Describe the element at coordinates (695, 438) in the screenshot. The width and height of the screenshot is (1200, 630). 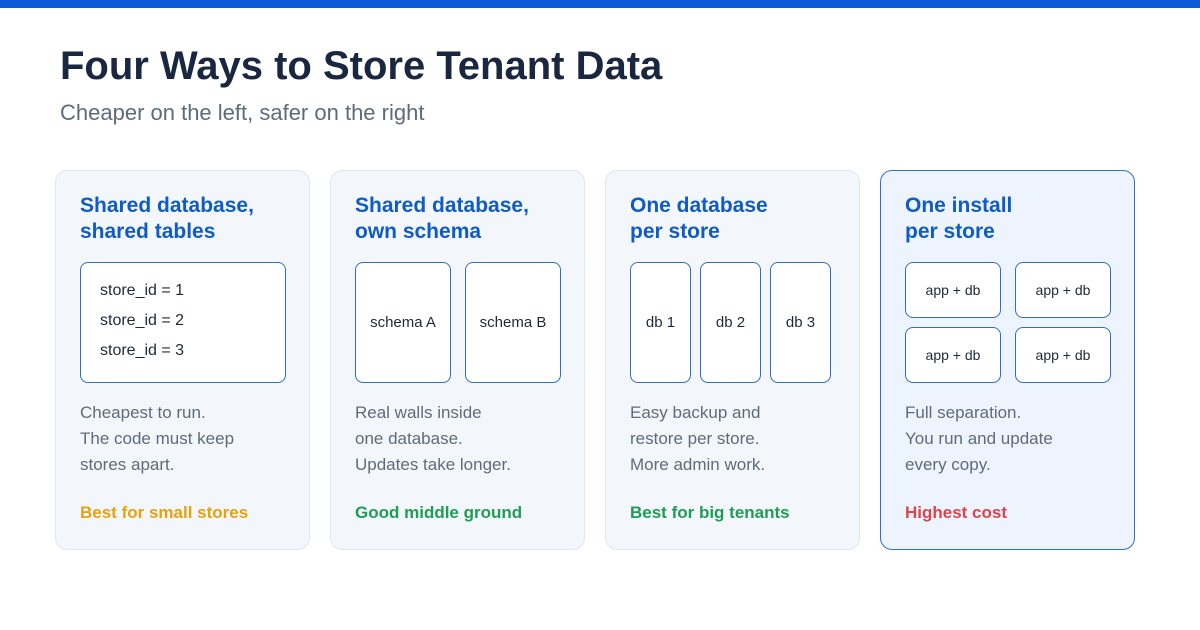
I see `description-line: restore per store.` at that location.